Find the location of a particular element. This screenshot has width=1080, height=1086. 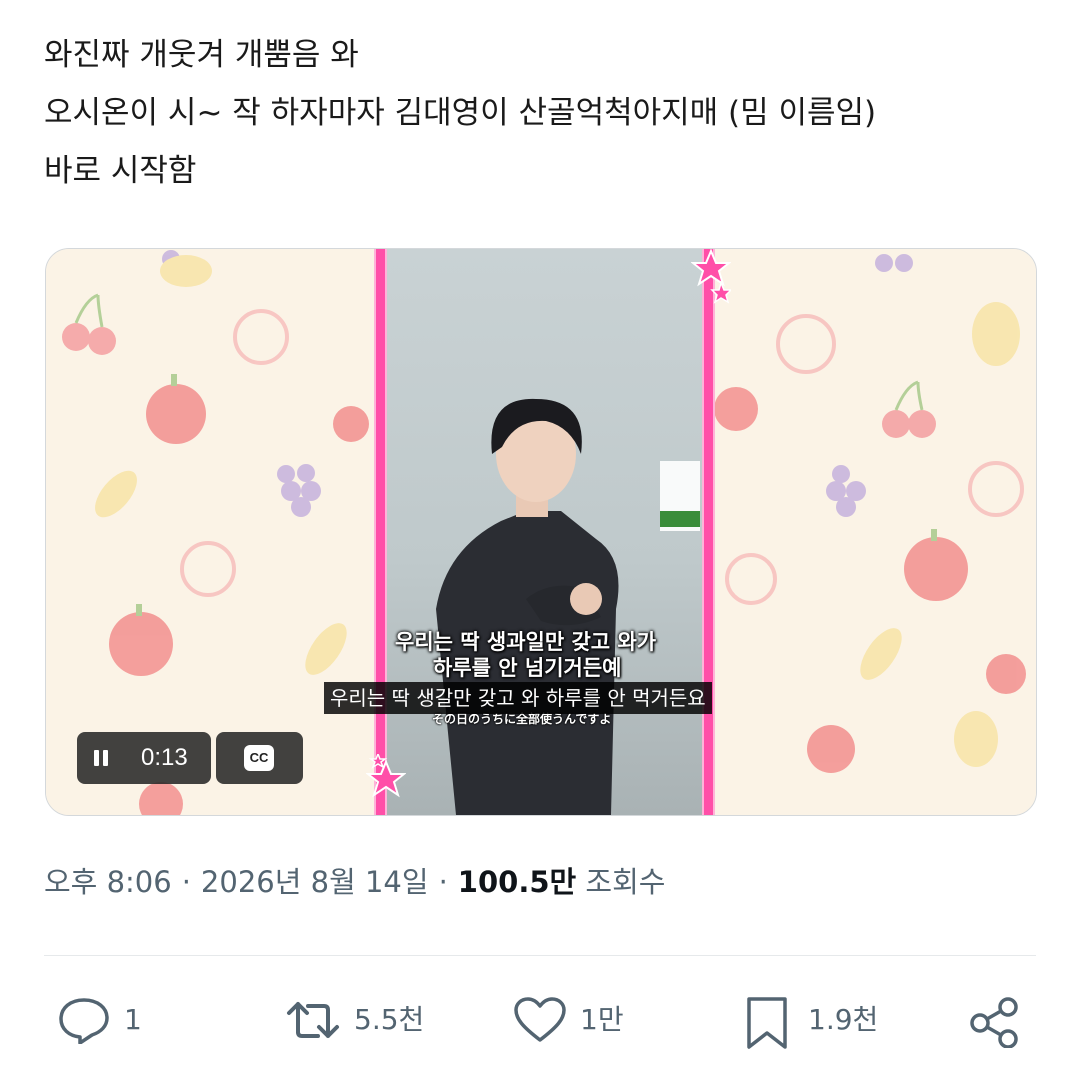

tweet-text-line-3: 바로 시작함 is located at coordinates (120, 171).